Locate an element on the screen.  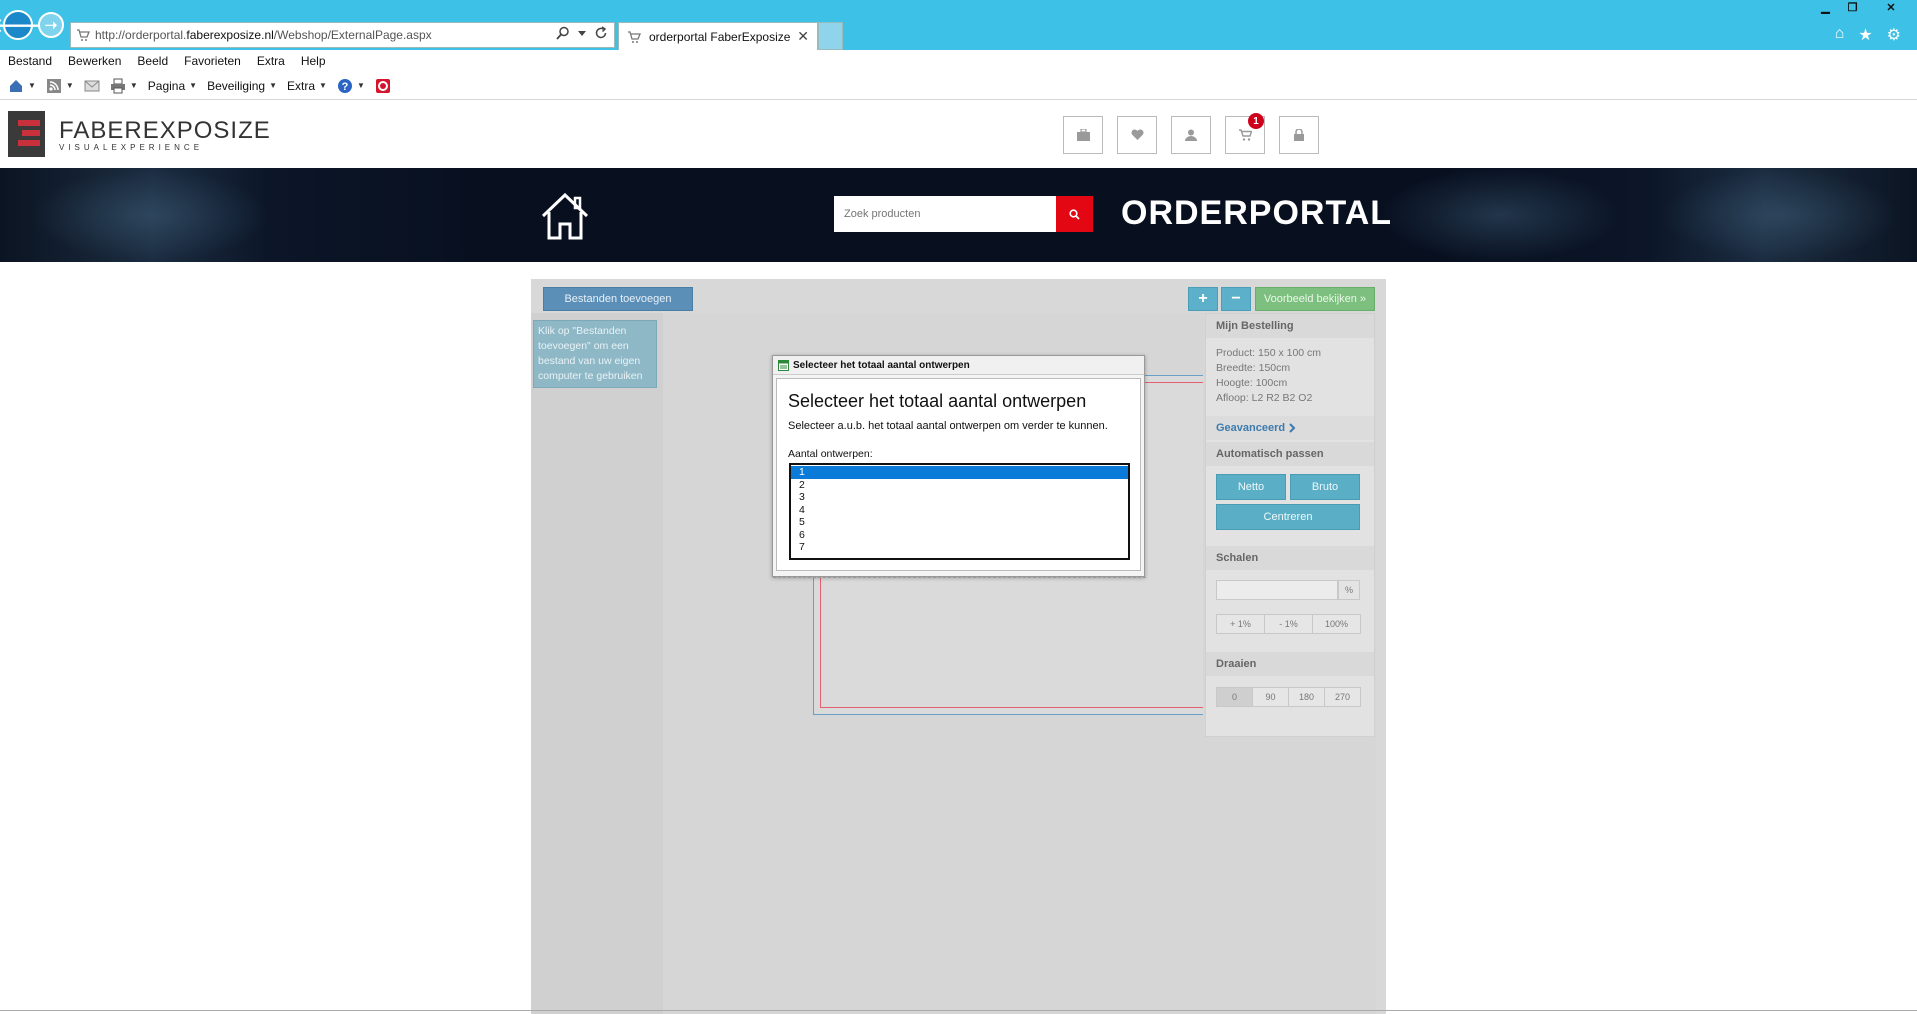
list-item: 4 is located at coordinates (959, 510).